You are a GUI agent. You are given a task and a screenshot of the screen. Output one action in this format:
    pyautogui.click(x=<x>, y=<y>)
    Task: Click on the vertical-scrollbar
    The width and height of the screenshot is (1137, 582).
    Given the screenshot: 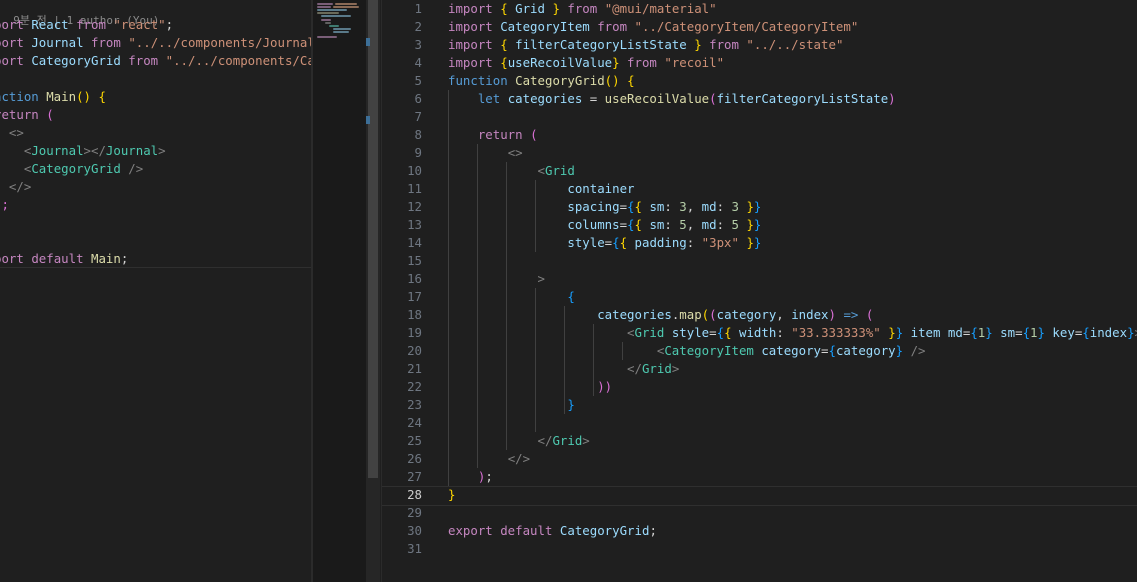 What is the action you would take?
    pyautogui.click(x=373, y=291)
    